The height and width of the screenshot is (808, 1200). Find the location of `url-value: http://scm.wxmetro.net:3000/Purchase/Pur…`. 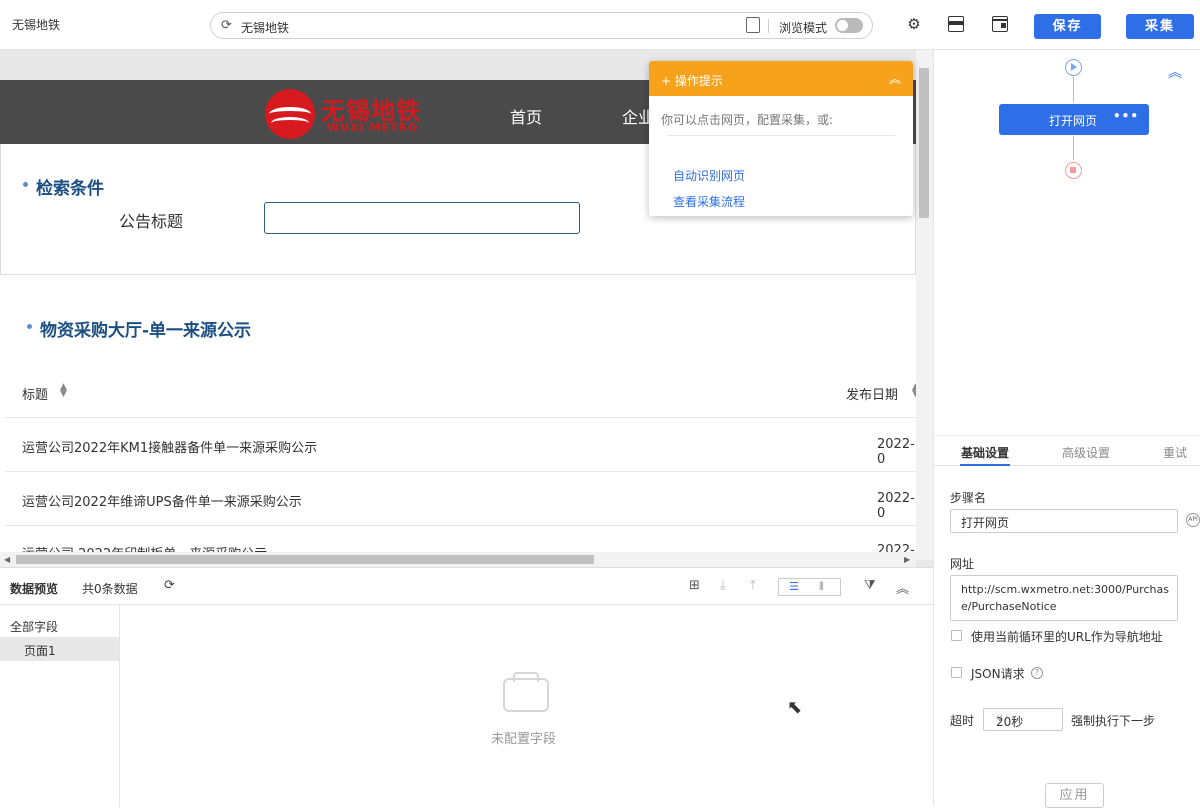

url-value: http://scm.wxmetro.net:3000/Purchase/Pur… is located at coordinates (1065, 598).